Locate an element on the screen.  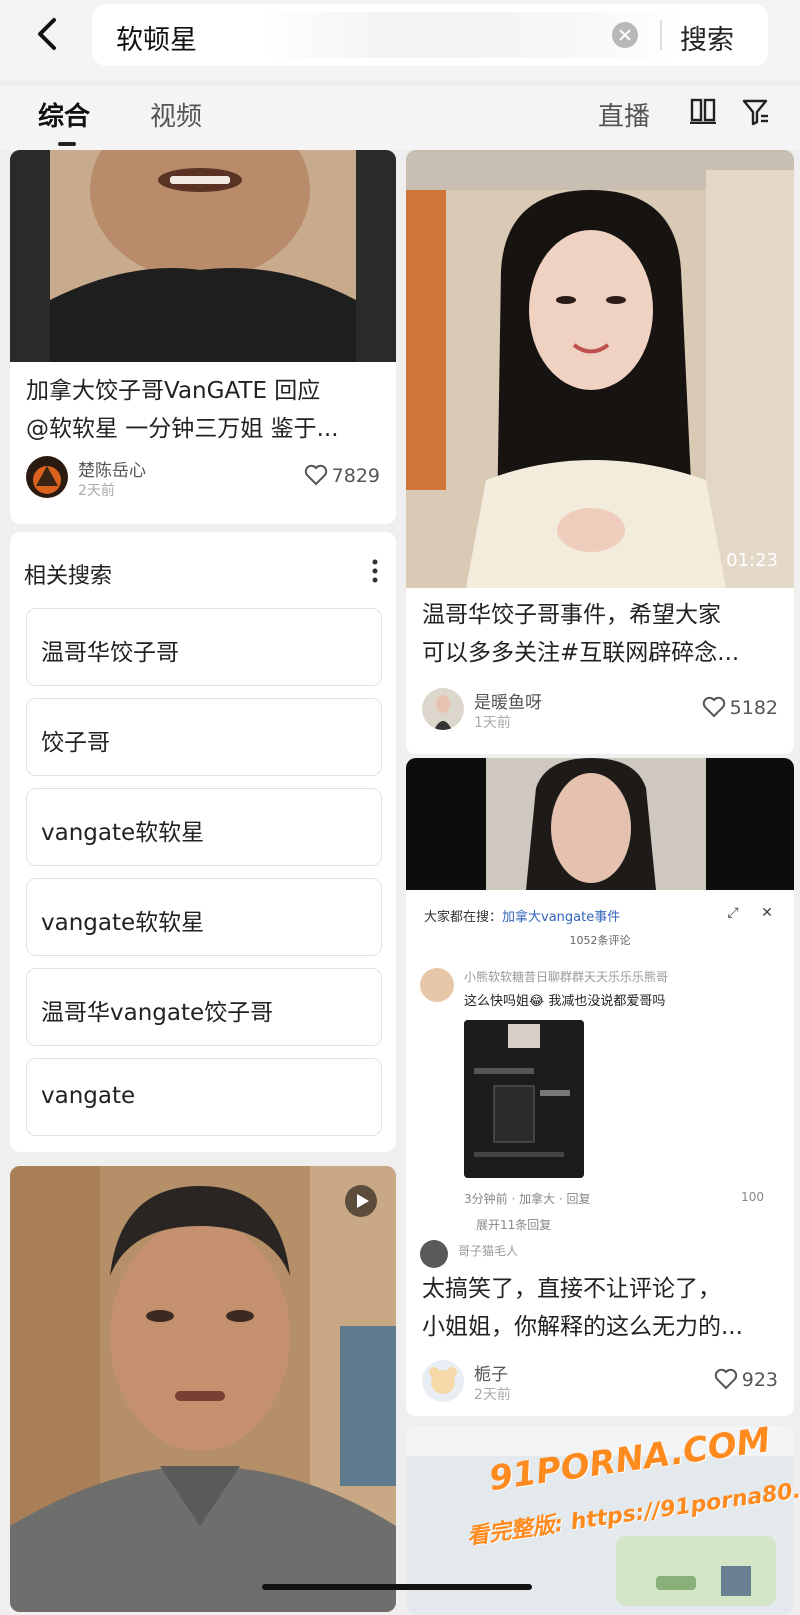
tab-video: 视频 is located at coordinates (176, 114).